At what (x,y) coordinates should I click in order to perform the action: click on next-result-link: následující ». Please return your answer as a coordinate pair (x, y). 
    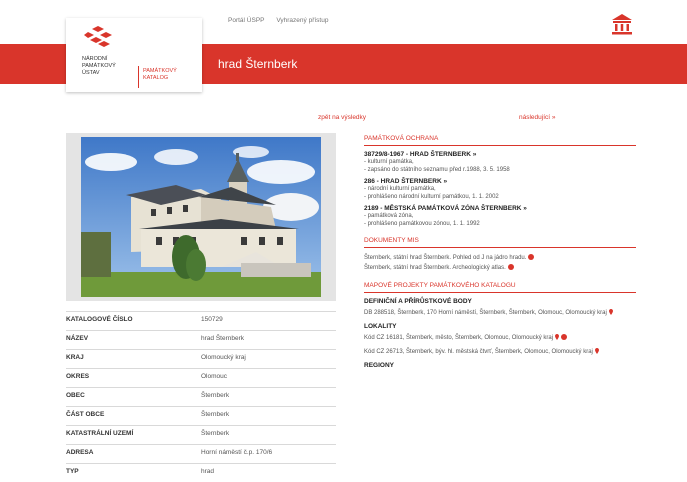
    Looking at the image, I should click on (537, 117).